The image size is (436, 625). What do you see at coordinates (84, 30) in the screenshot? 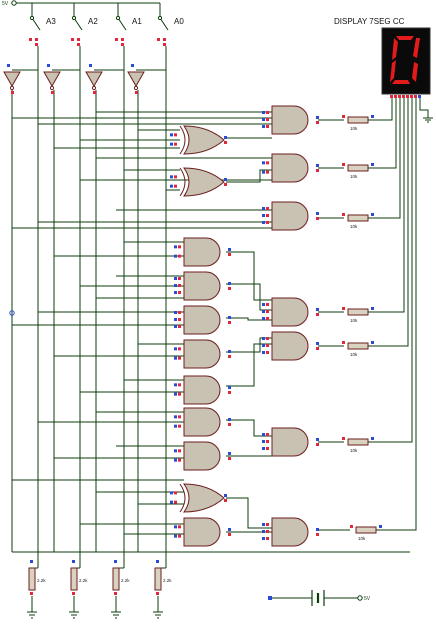
I see `switch-a2: A2` at bounding box center [84, 30].